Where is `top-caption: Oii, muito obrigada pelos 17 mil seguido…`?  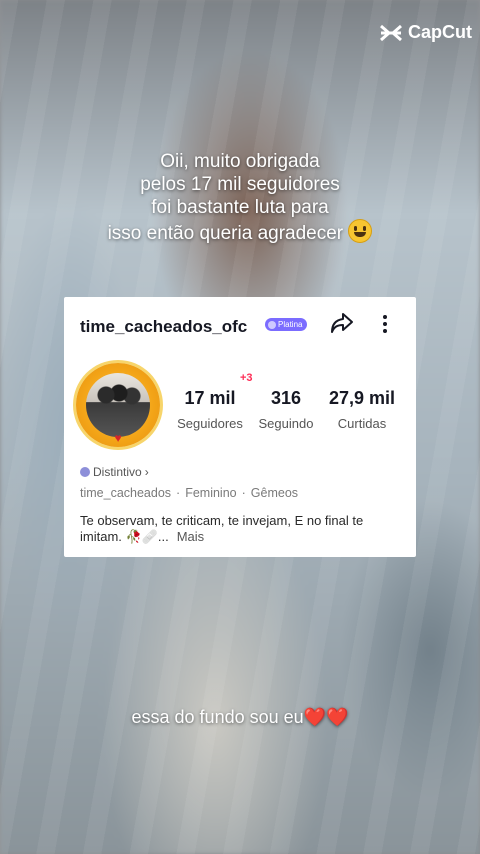 top-caption: Oii, muito obrigada pelos 17 mil seguido… is located at coordinates (240, 197).